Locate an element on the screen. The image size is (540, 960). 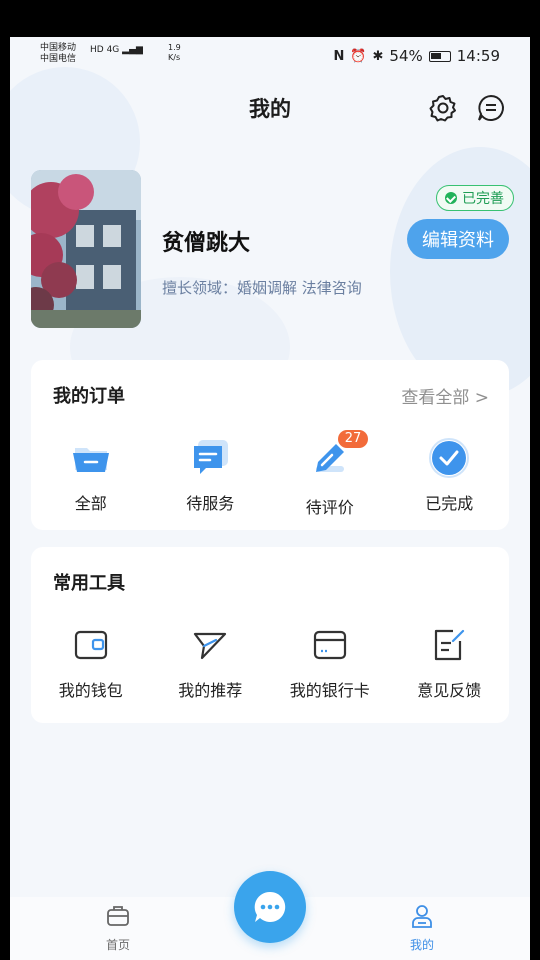
profile-complete-badge: 已完善 is located at coordinates (475, 198).